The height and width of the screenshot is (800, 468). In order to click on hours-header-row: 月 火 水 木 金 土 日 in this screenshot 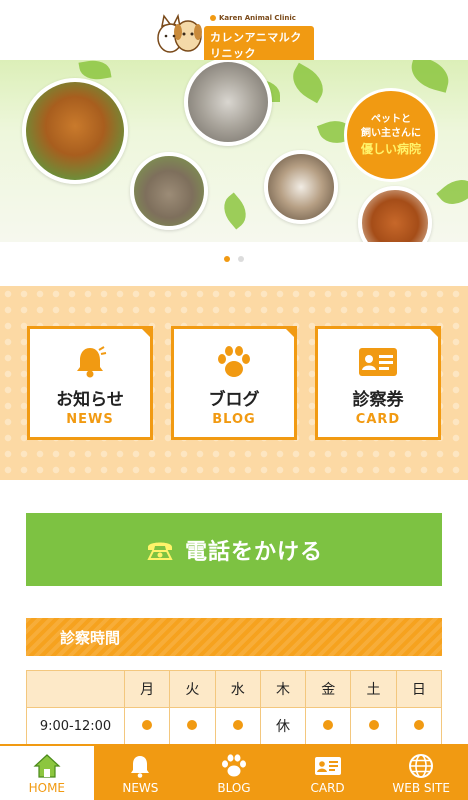, I will do `click(234, 689)`.